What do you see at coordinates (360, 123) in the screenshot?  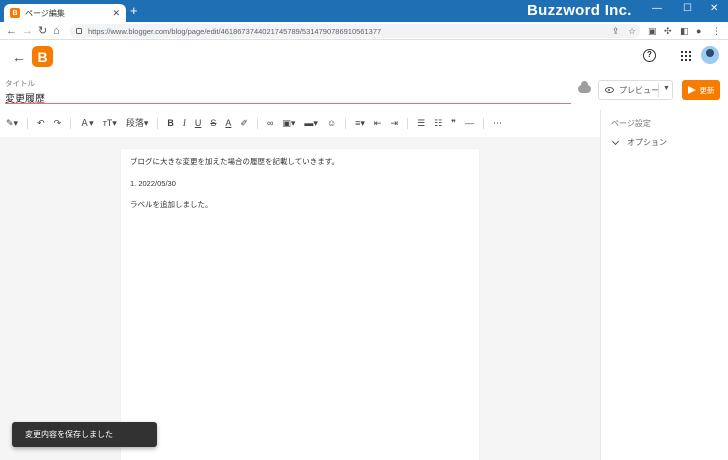 I see `align-icon: ≡▾` at bounding box center [360, 123].